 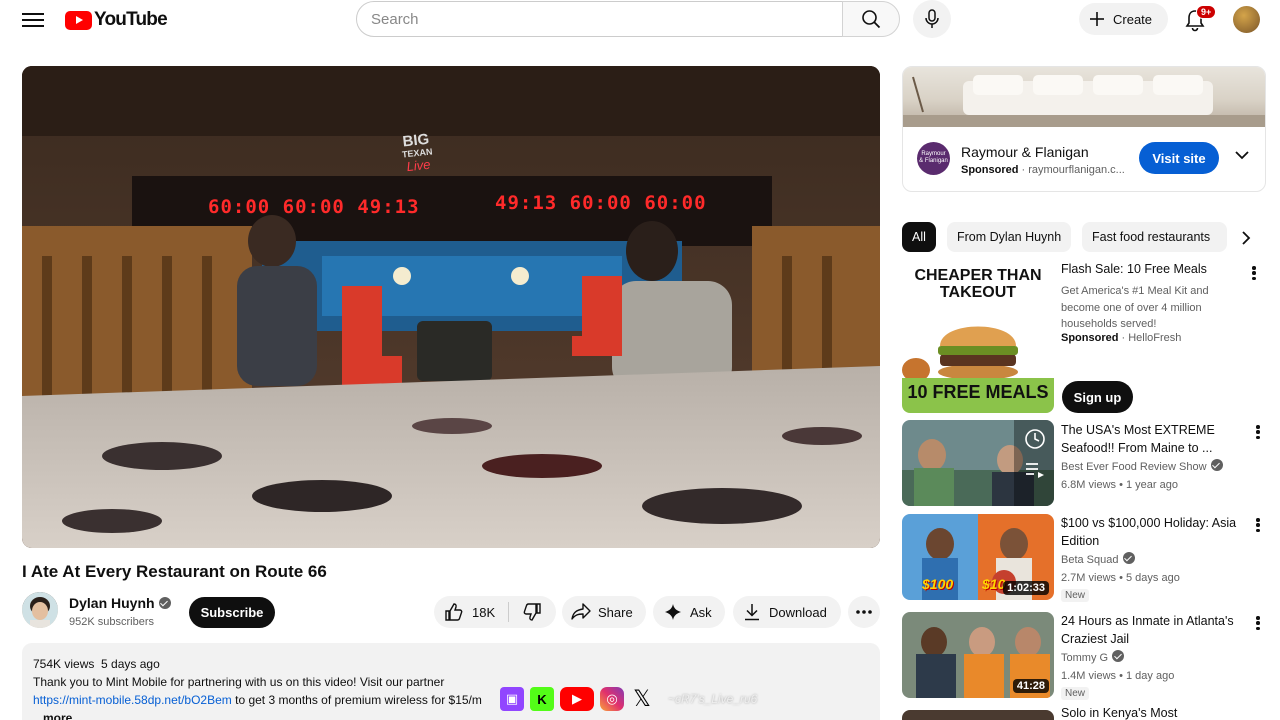 I want to click on queue-icon, so click(x=1035, y=470).